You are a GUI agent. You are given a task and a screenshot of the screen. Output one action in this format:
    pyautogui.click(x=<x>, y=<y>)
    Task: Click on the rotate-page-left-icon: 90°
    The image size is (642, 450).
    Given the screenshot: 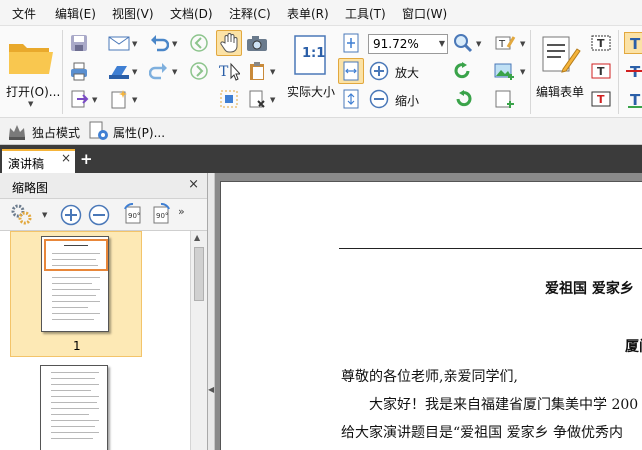 What is the action you would take?
    pyautogui.click(x=133, y=214)
    